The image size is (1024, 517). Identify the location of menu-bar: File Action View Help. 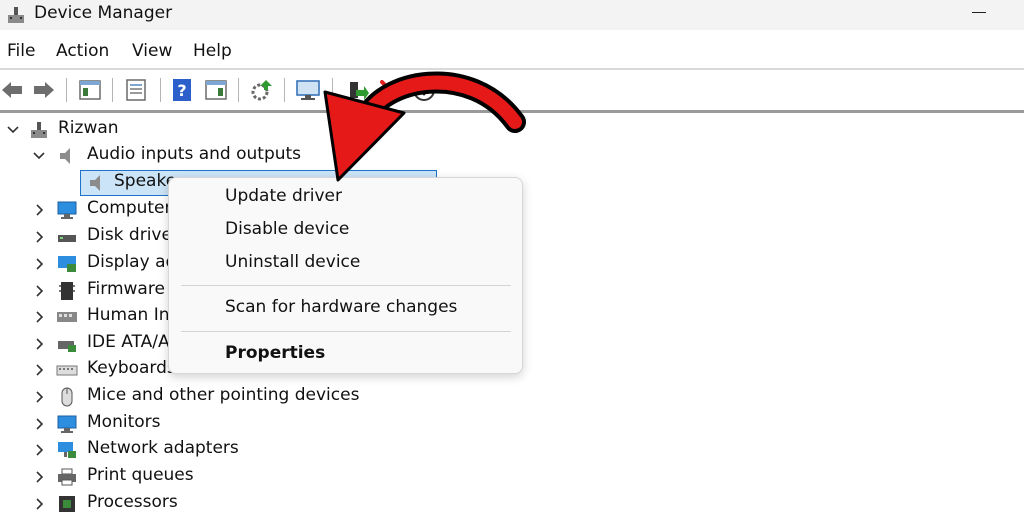
(512, 52).